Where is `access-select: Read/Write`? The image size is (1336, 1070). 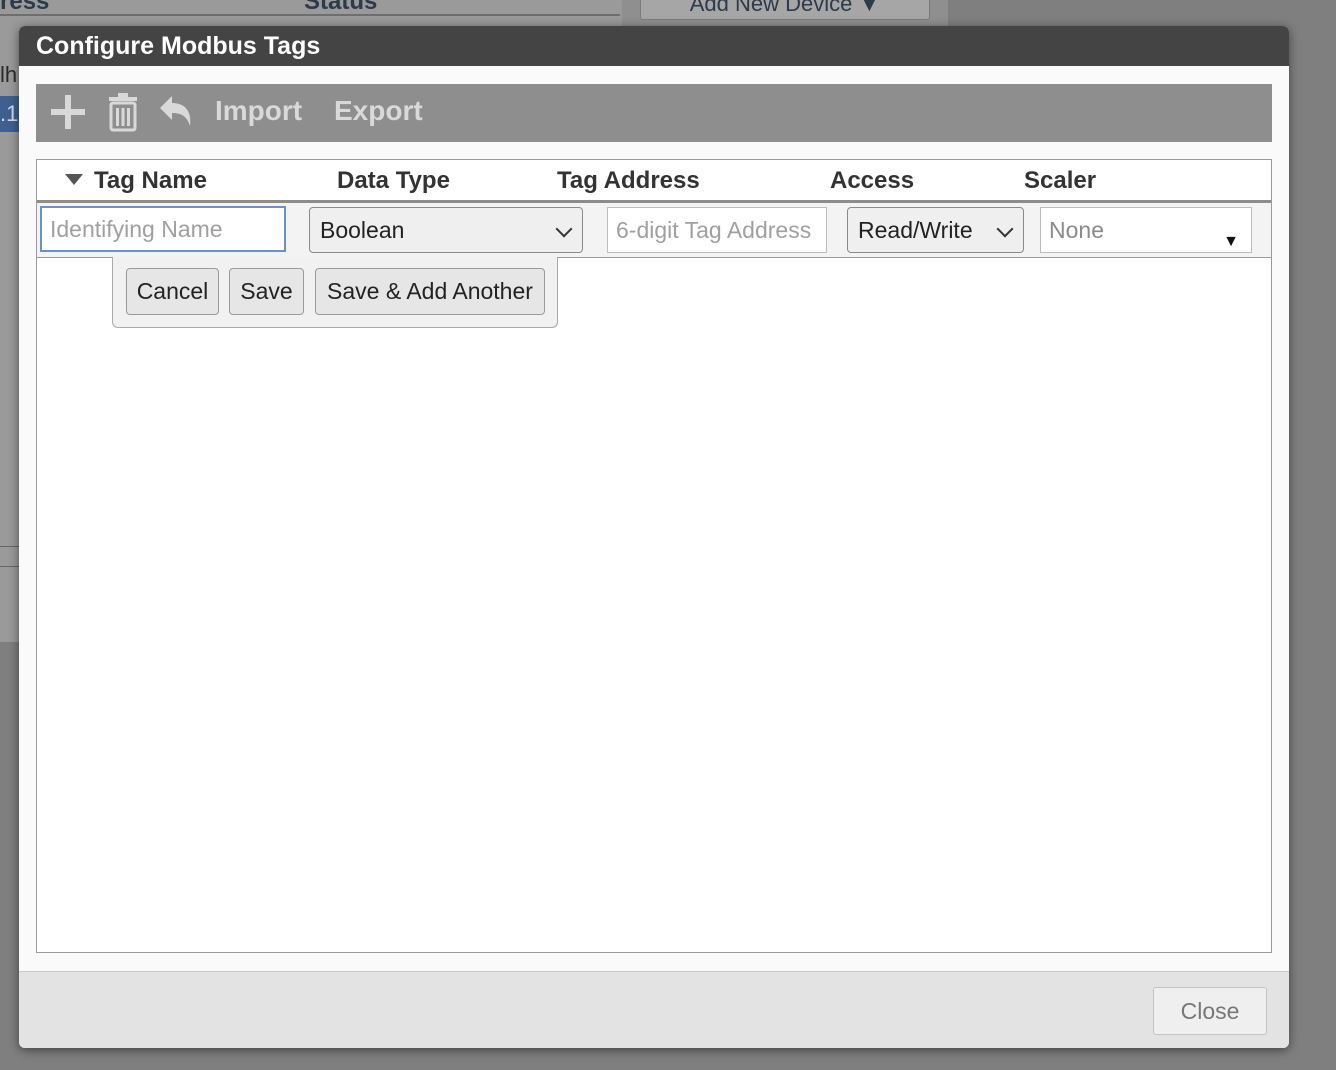
access-select: Read/Write is located at coordinates (935, 230).